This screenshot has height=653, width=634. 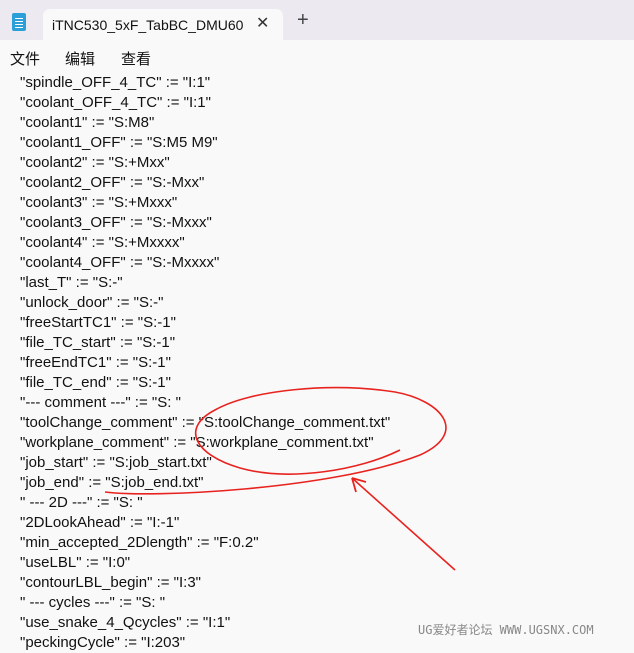 What do you see at coordinates (275, 440) in the screenshot?
I see `annotation-circle` at bounding box center [275, 440].